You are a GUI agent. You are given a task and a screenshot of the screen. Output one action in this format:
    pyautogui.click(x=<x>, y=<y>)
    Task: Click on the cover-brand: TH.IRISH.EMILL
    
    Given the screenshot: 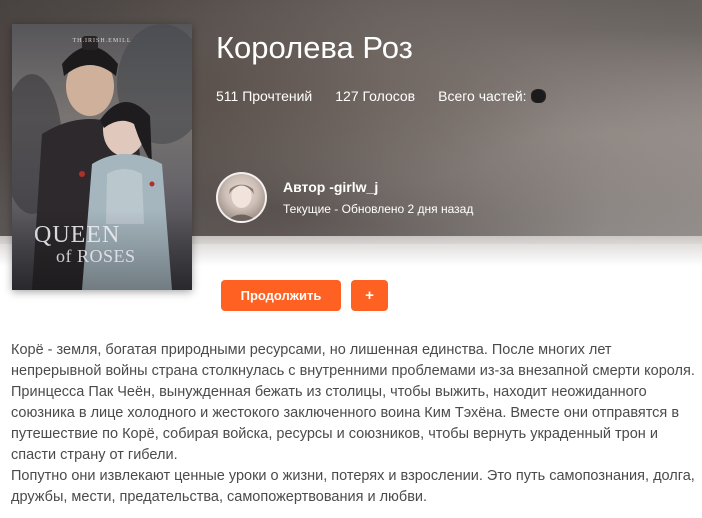 What is the action you would take?
    pyautogui.click(x=102, y=41)
    